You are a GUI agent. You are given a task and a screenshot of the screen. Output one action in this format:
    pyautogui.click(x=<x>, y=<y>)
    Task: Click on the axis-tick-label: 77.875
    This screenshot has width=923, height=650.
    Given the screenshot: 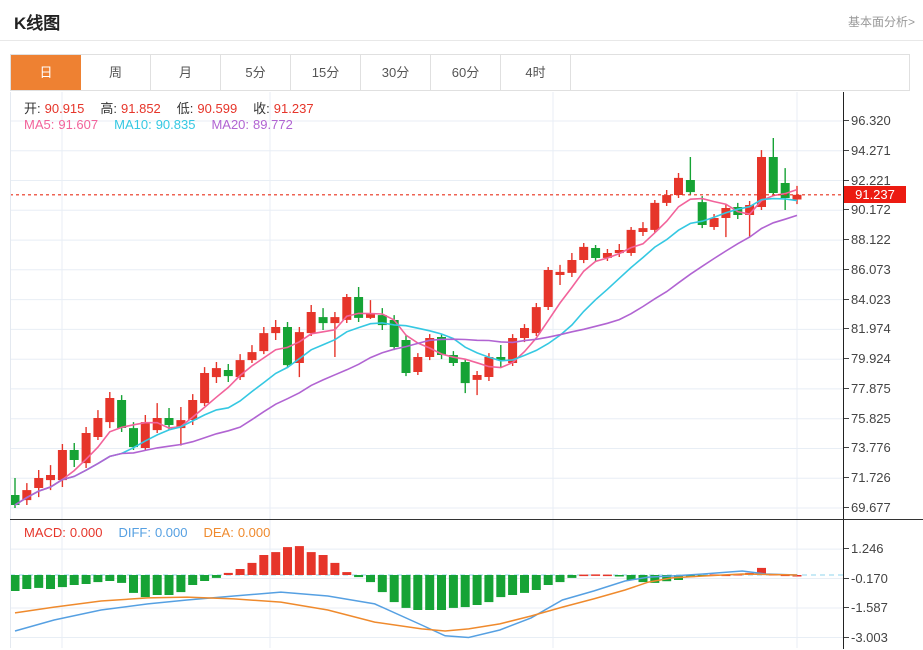 What is the action you would take?
    pyautogui.click(x=867, y=388)
    